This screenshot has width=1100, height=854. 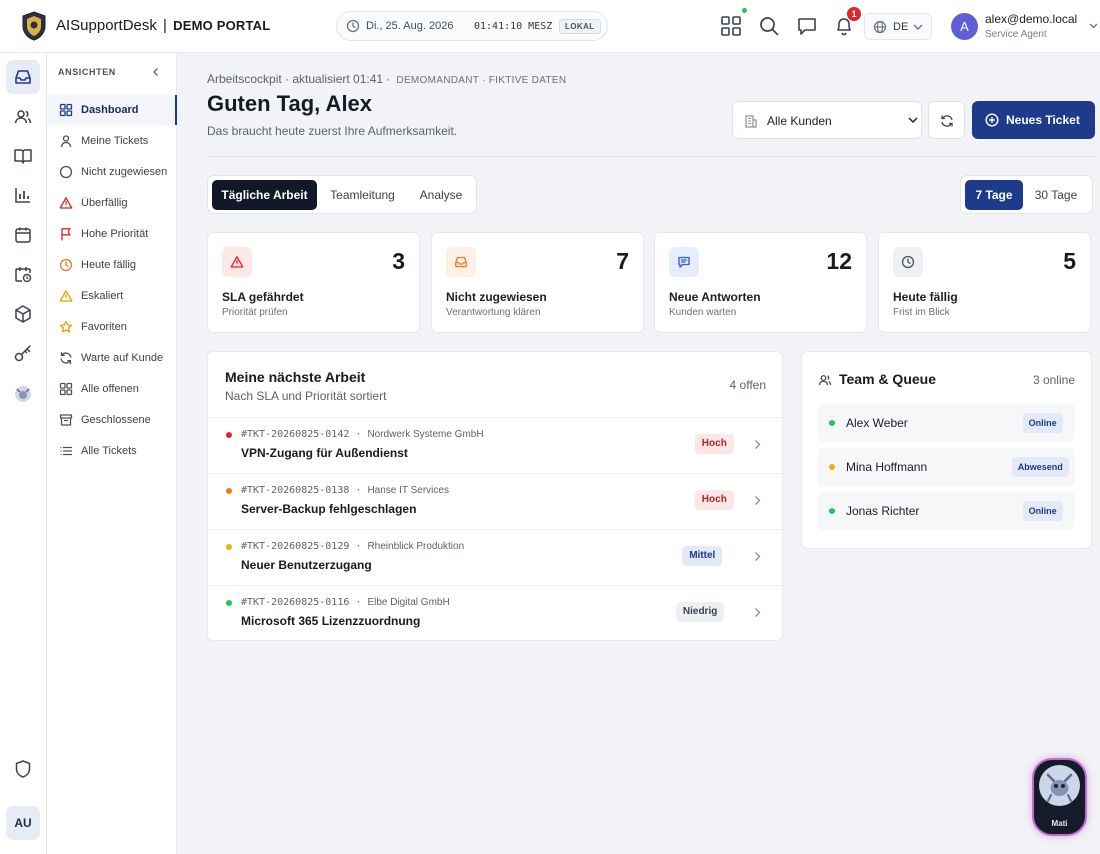 I want to click on avatar: A, so click(x=964, y=26).